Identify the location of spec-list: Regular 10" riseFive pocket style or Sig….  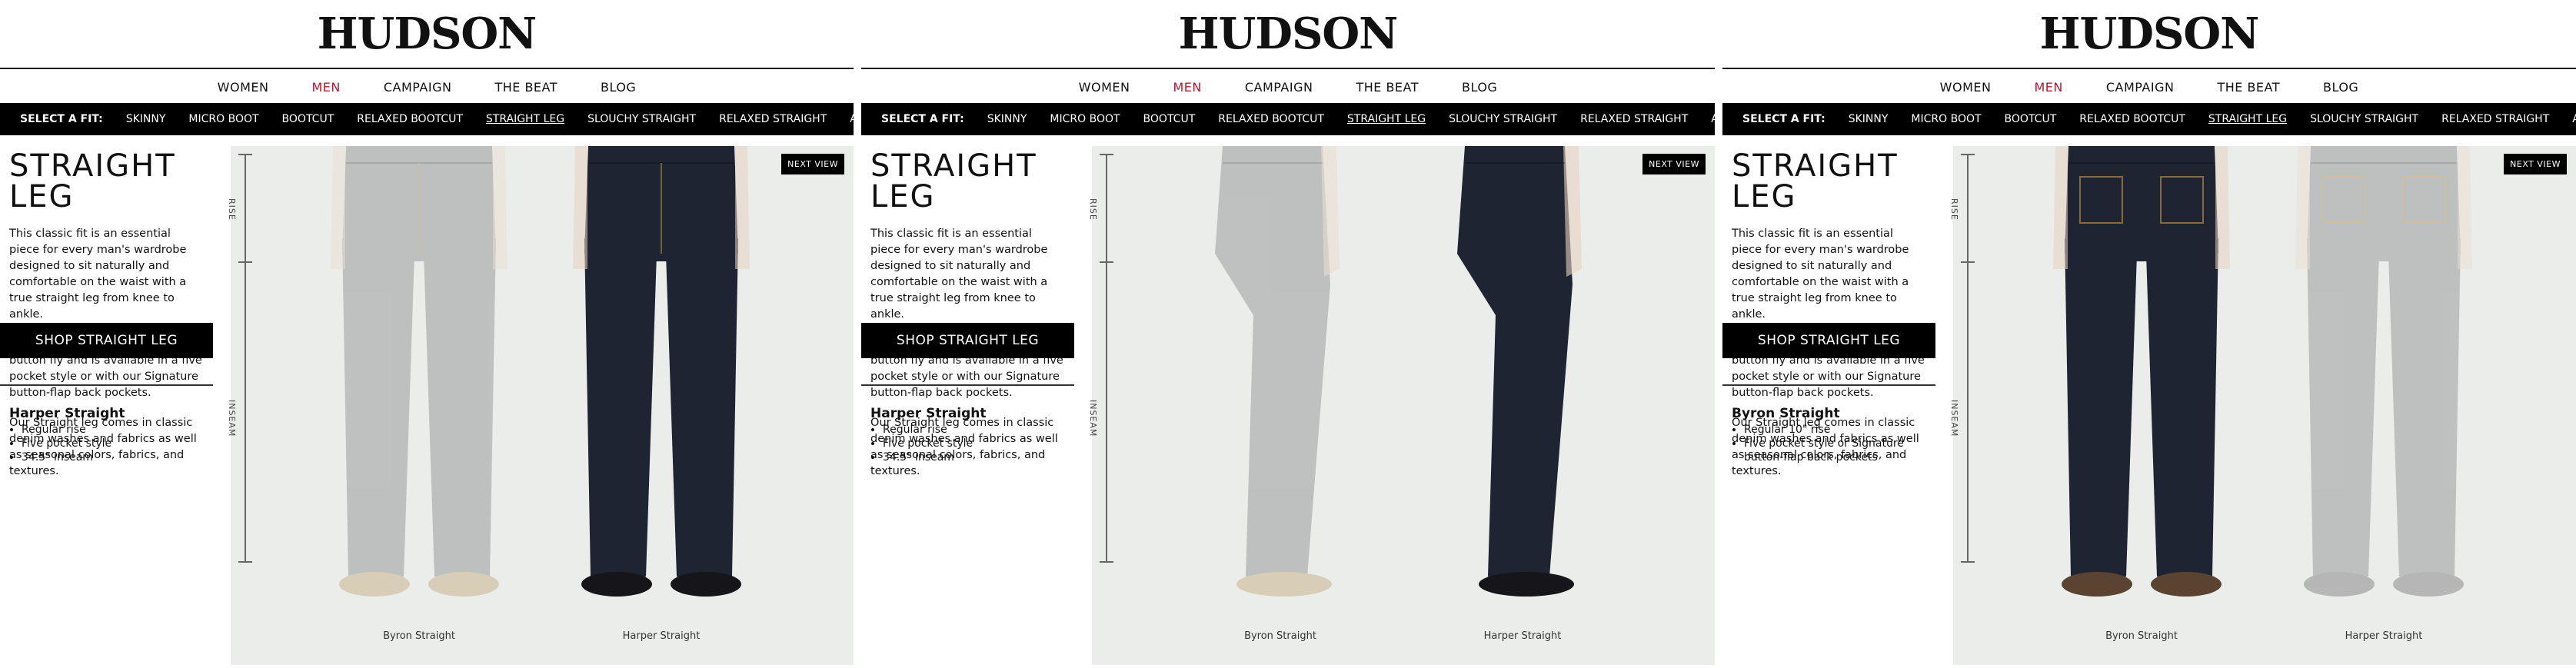
(1832, 443).